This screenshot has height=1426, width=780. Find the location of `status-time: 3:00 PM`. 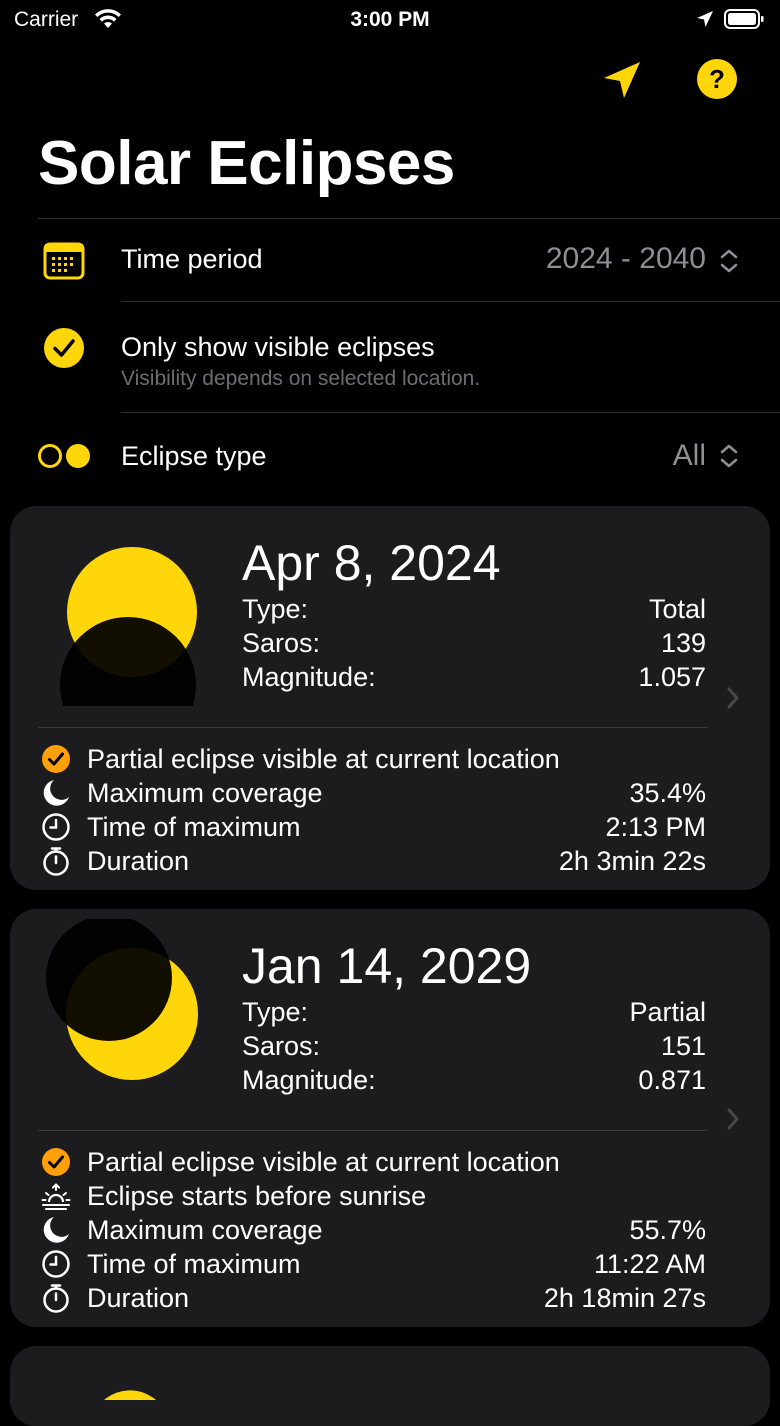

status-time: 3:00 PM is located at coordinates (390, 19).